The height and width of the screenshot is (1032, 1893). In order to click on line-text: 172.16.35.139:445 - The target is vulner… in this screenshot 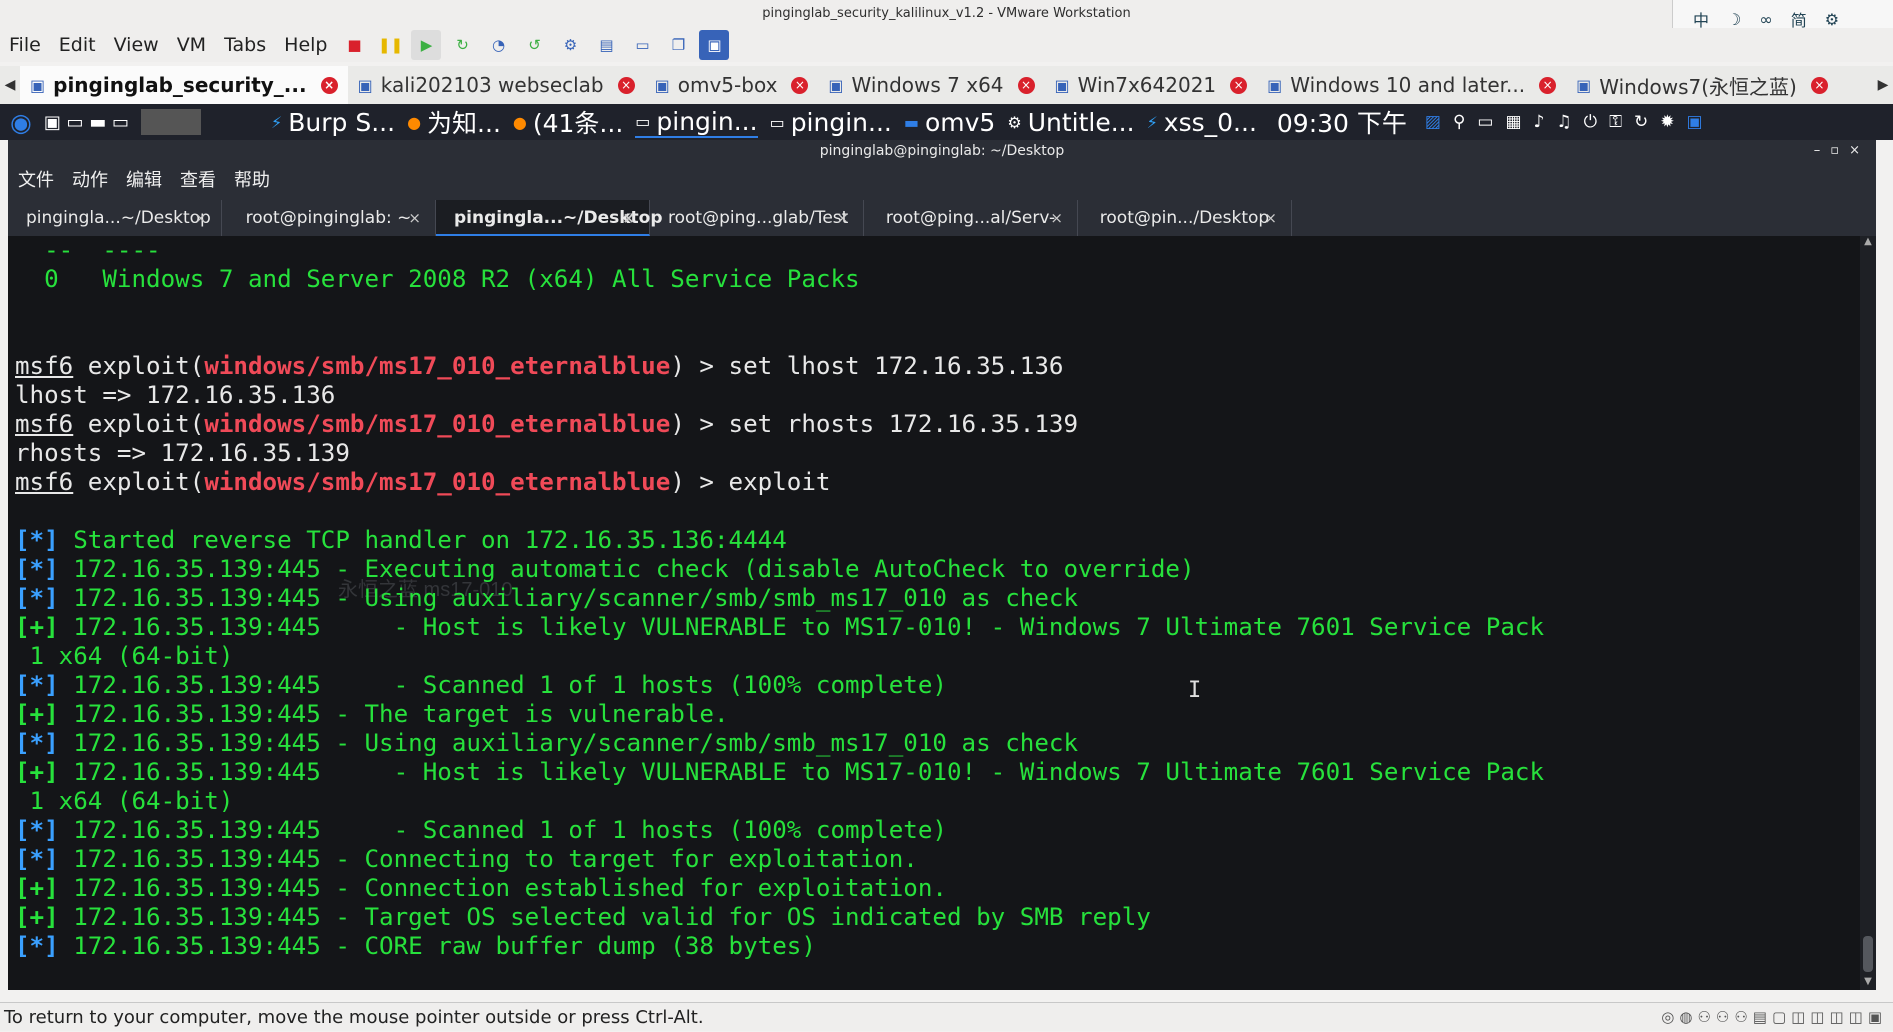, I will do `click(393, 714)`.